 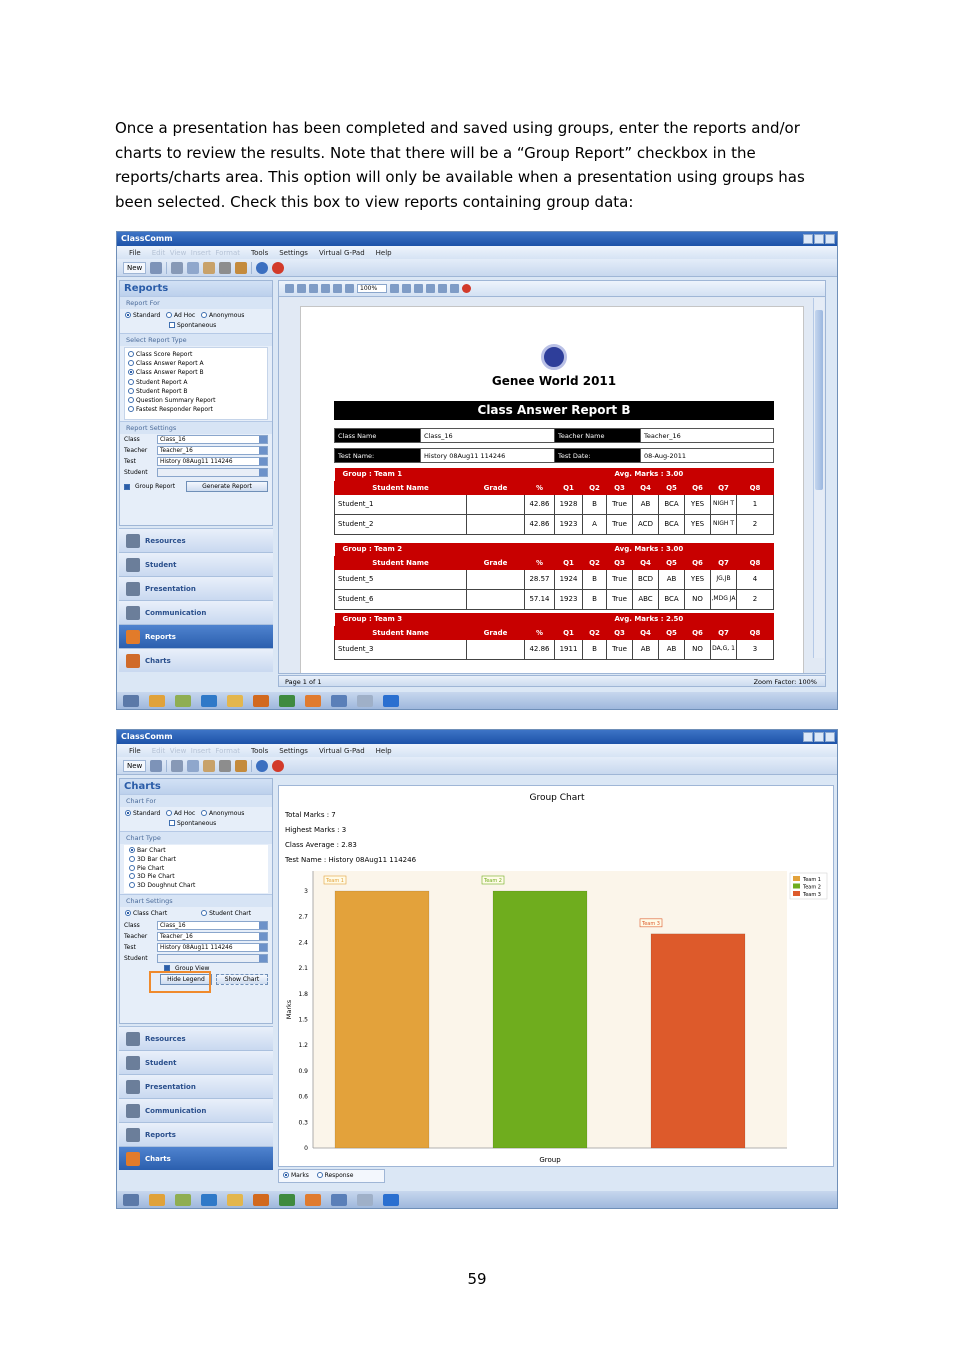 I want to click on chart-type-item: 3D Doughnut Chart, so click(x=196, y=886).